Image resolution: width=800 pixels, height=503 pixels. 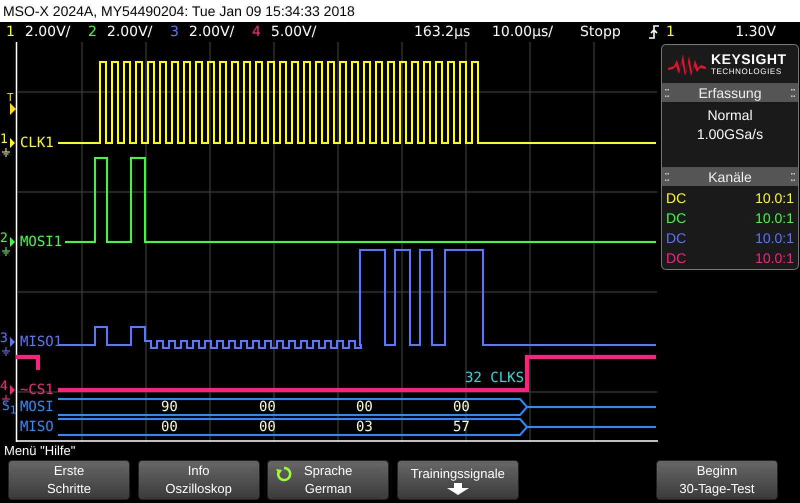 I want to click on trace-label: ~CS1, so click(x=37, y=390).